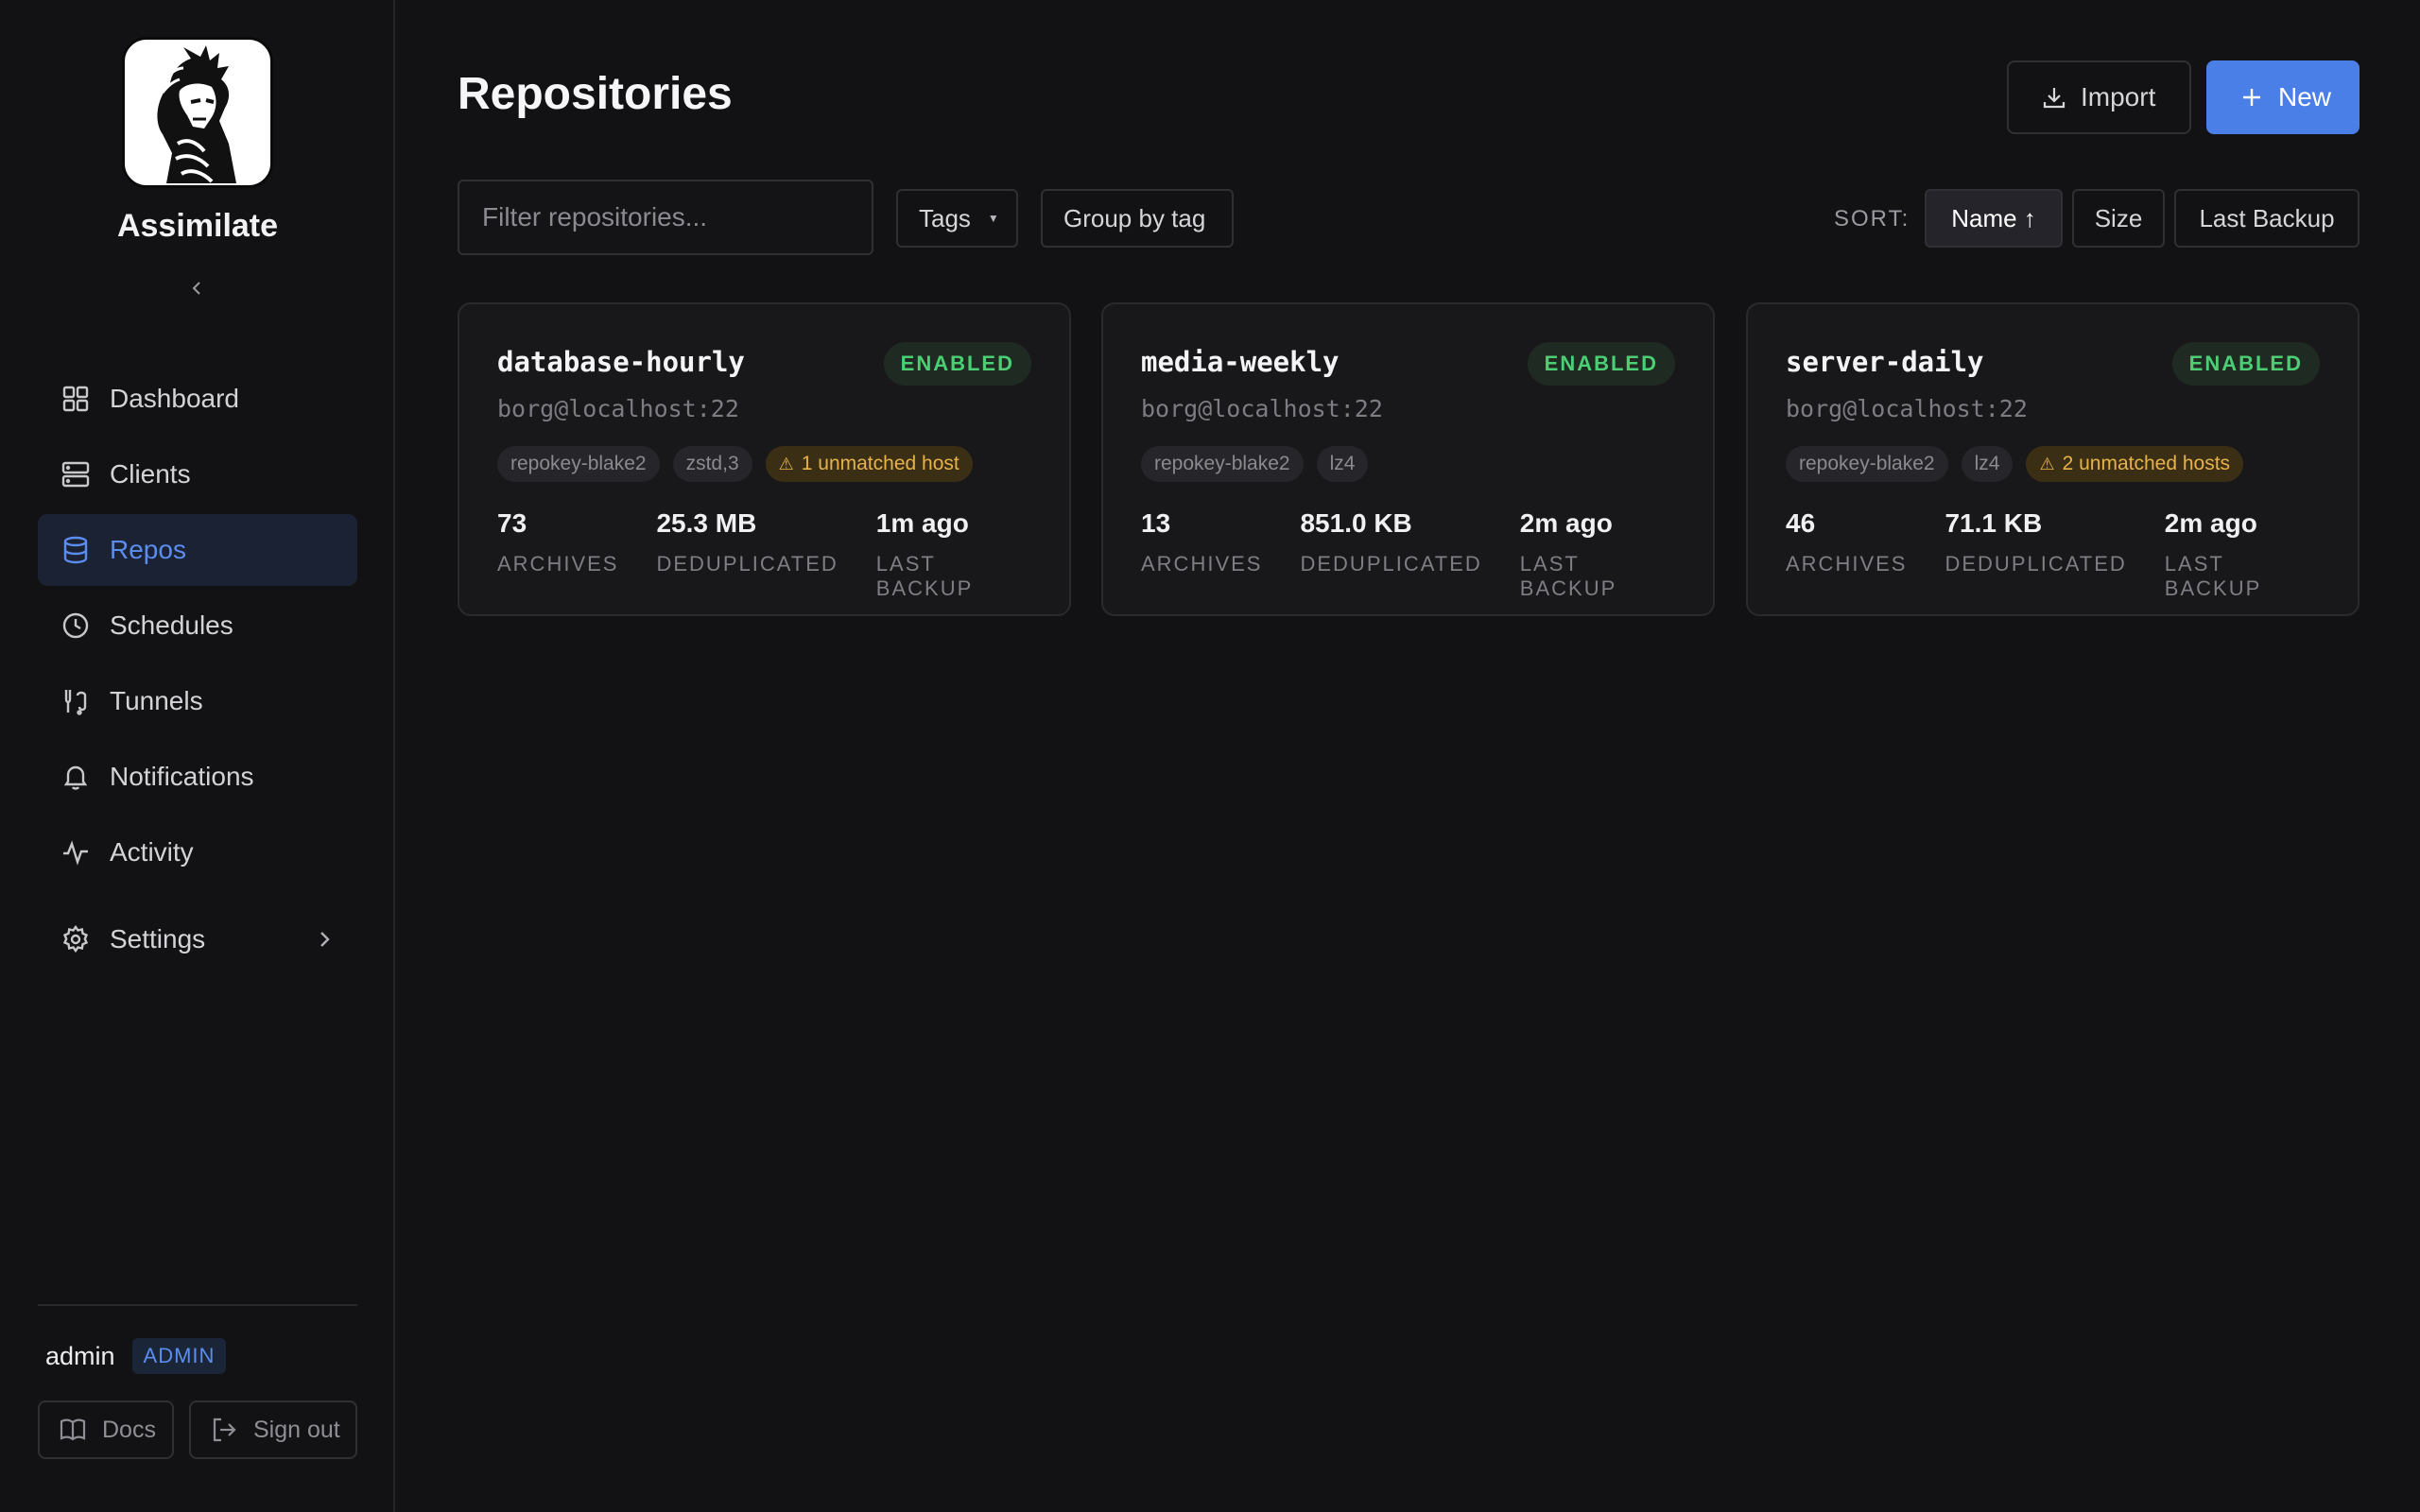 Image resolution: width=2420 pixels, height=1512 pixels. What do you see at coordinates (706, 523) in the screenshot?
I see `dedup-value: 25.3 MB` at bounding box center [706, 523].